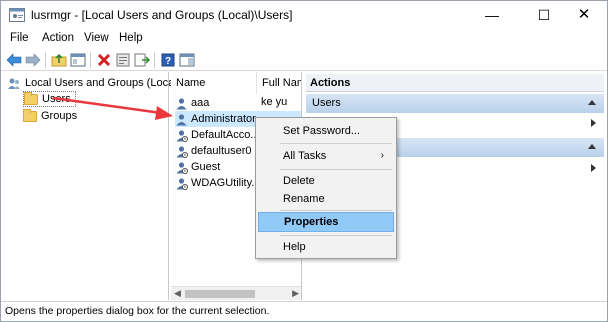 Image resolution: width=608 pixels, height=322 pixels. I want to click on tree-item-label: Groups, so click(59, 116).